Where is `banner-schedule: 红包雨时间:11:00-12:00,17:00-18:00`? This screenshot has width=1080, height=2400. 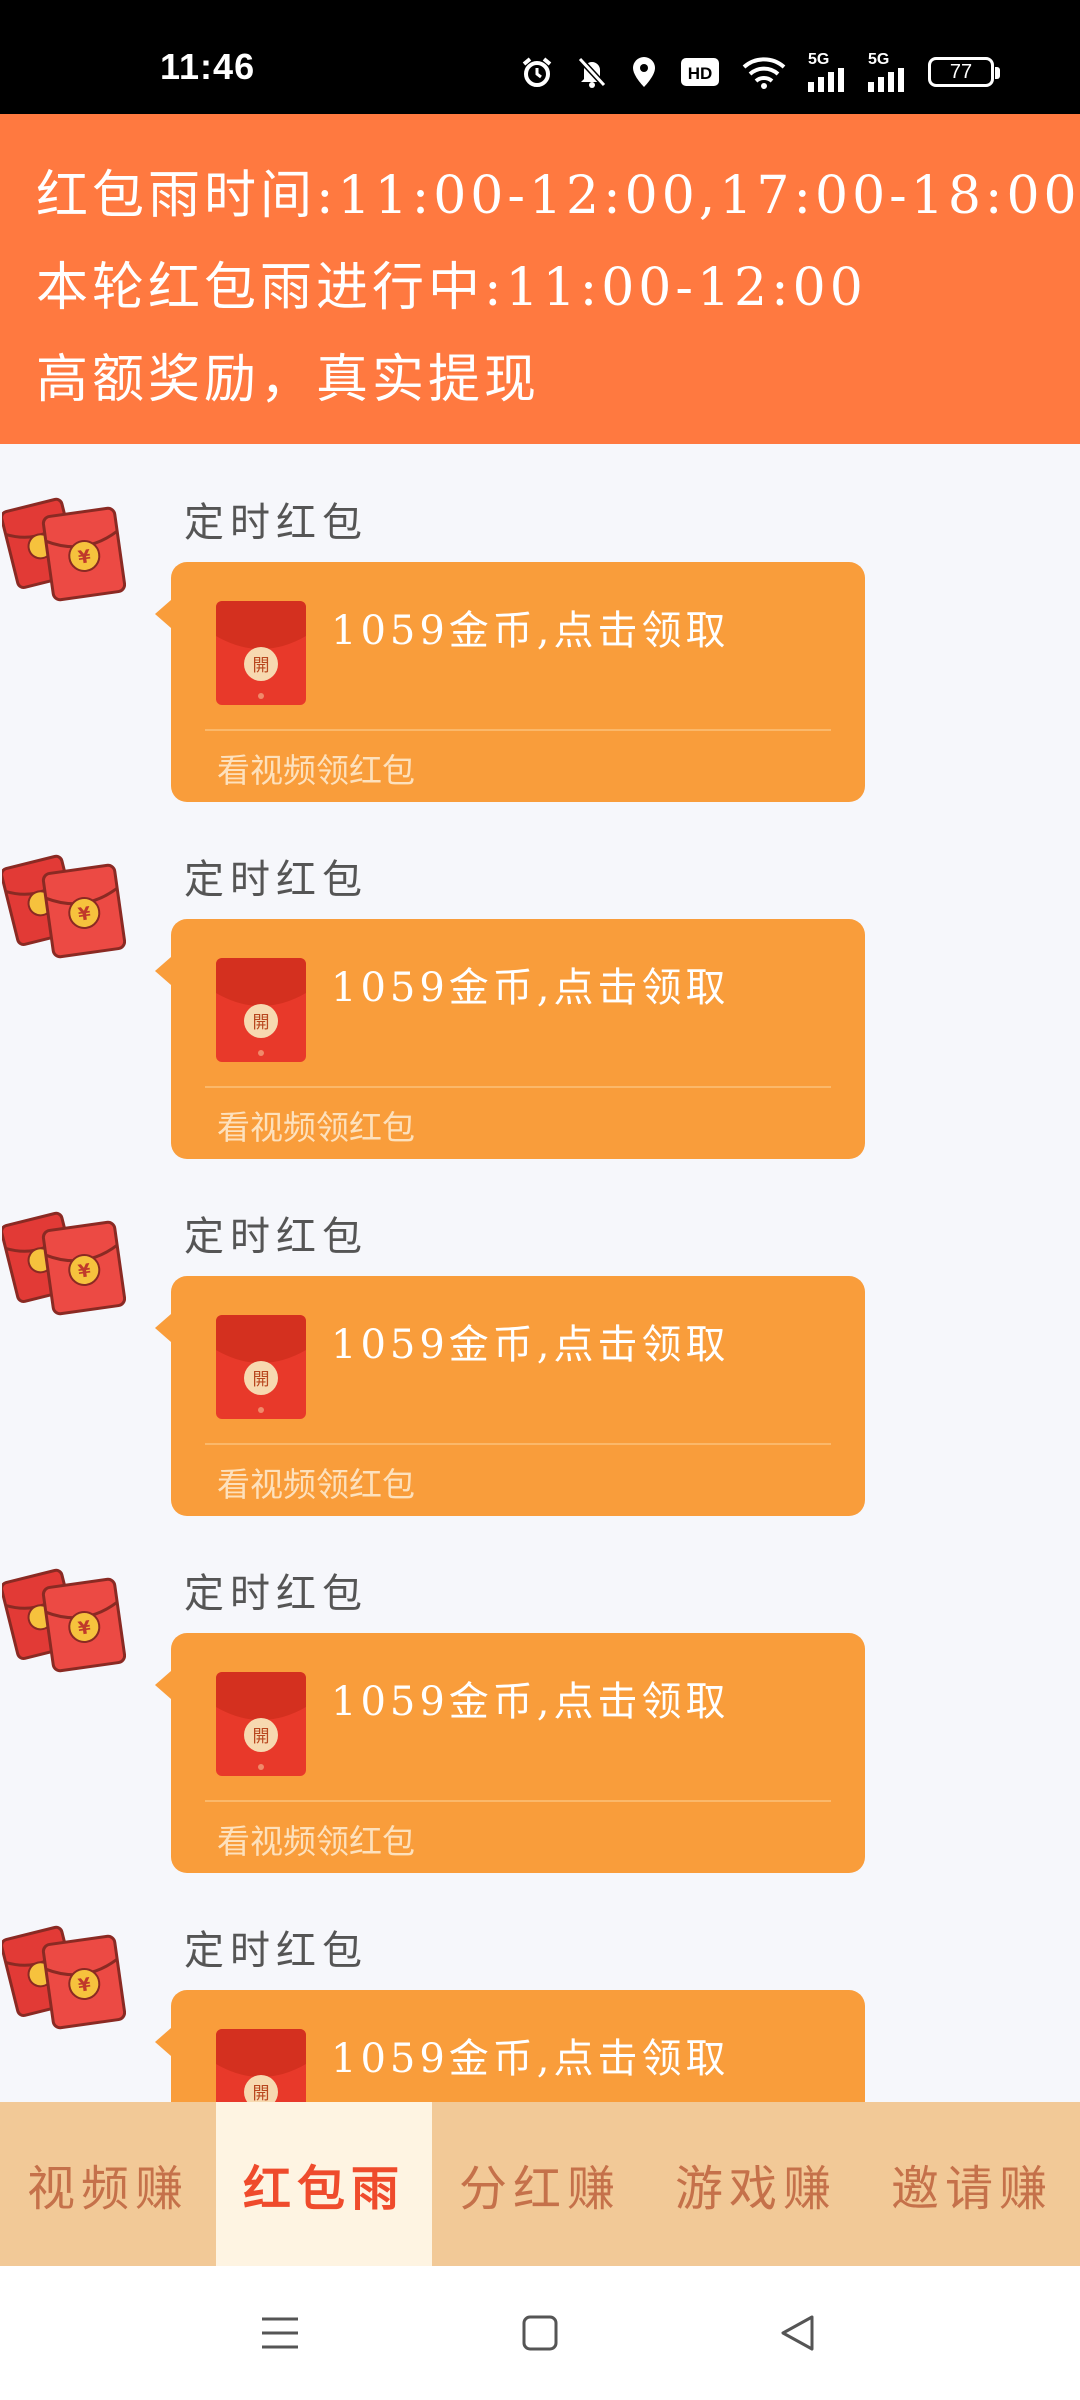 banner-schedule: 红包雨时间:11:00-12:00,17:00-18:00 is located at coordinates (558, 196).